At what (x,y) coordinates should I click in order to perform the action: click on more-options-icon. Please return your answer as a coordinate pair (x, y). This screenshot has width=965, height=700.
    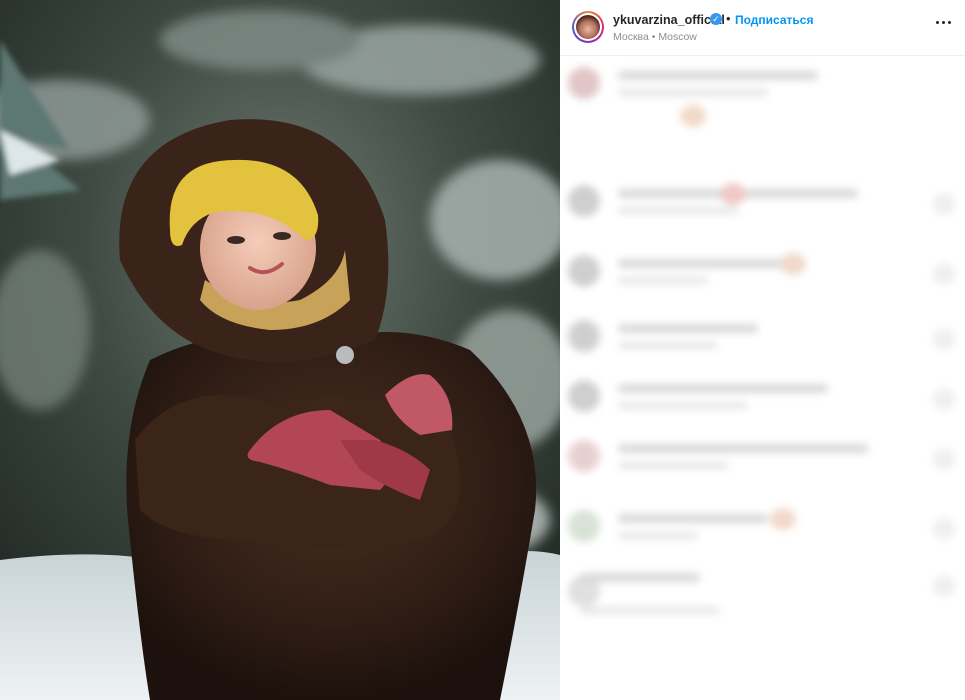
    Looking at the image, I should click on (944, 23).